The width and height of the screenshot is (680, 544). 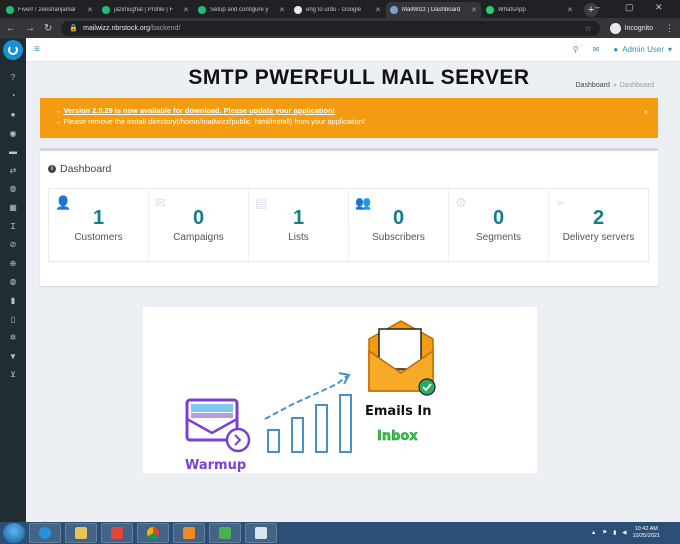 What do you see at coordinates (13, 263) in the screenshot?
I see `plus-circle-icon: ⊕` at bounding box center [13, 263].